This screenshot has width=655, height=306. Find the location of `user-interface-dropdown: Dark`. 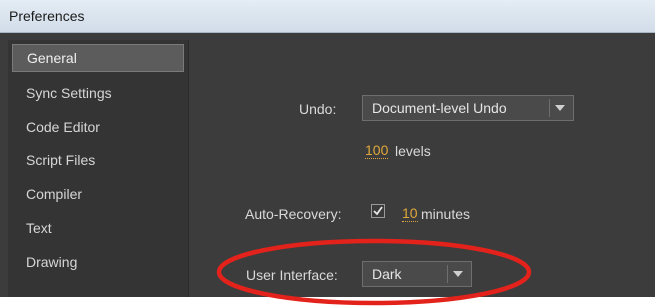

user-interface-dropdown: Dark is located at coordinates (417, 274).